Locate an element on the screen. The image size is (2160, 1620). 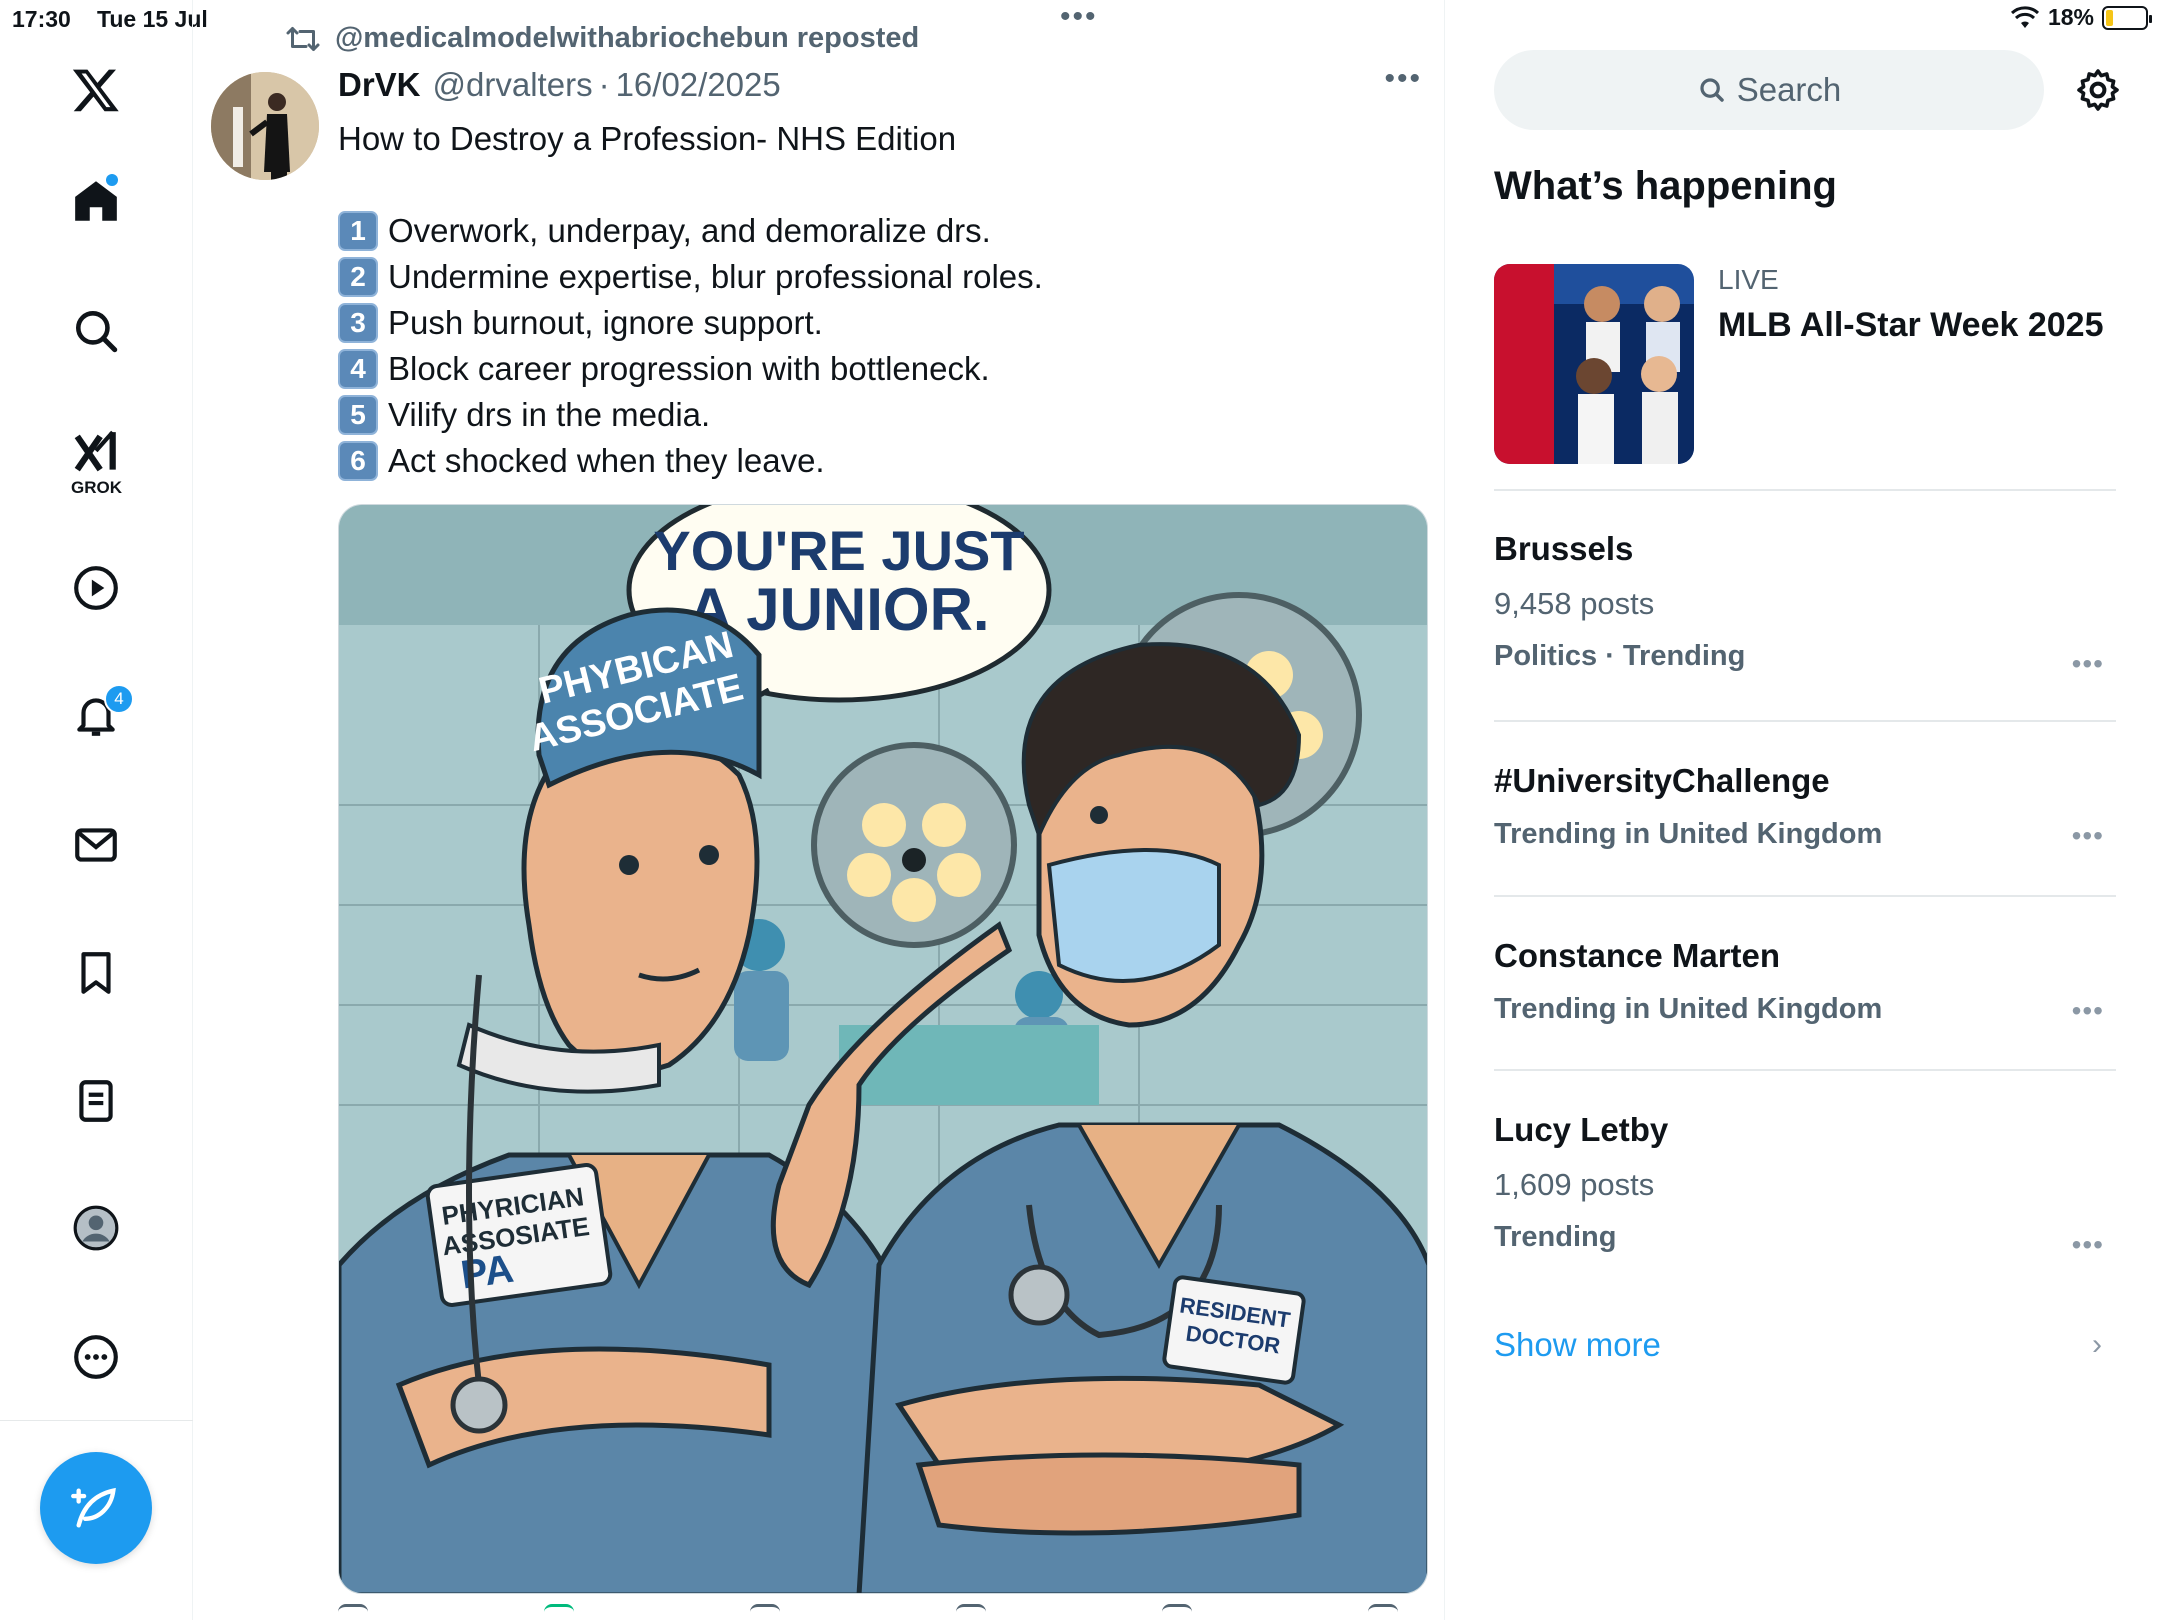
show-more-link: Show more is located at coordinates (1577, 1345).